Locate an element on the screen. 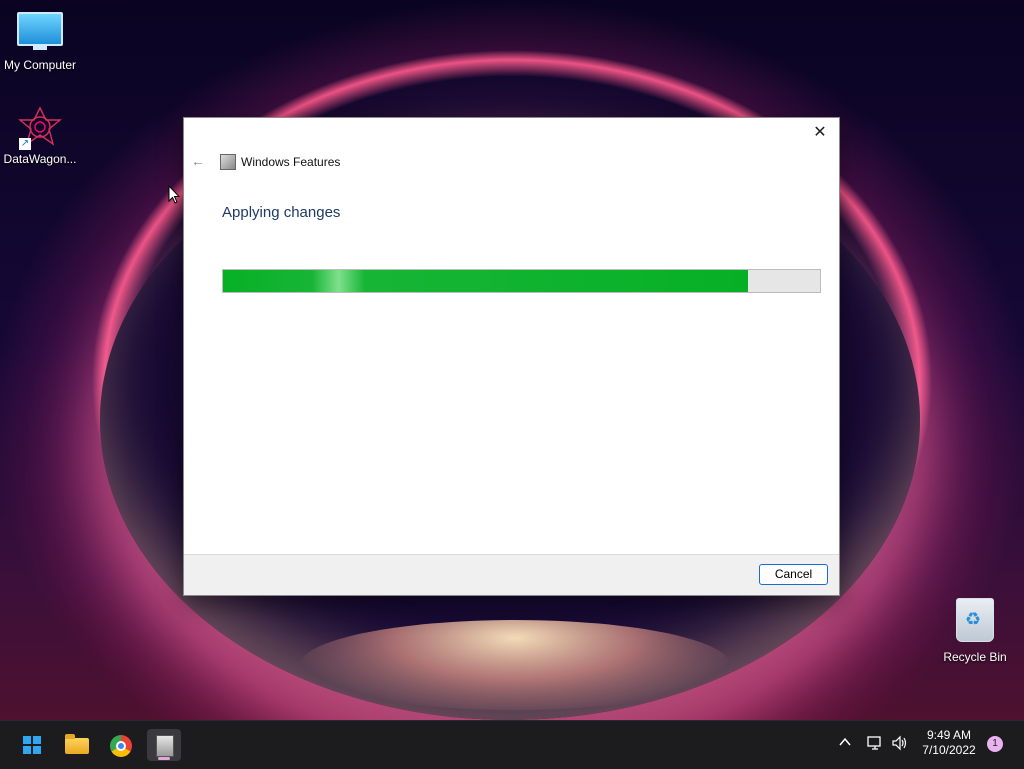 The height and width of the screenshot is (769, 1024). wallpaper-glow-bottom is located at coordinates (515, 665).